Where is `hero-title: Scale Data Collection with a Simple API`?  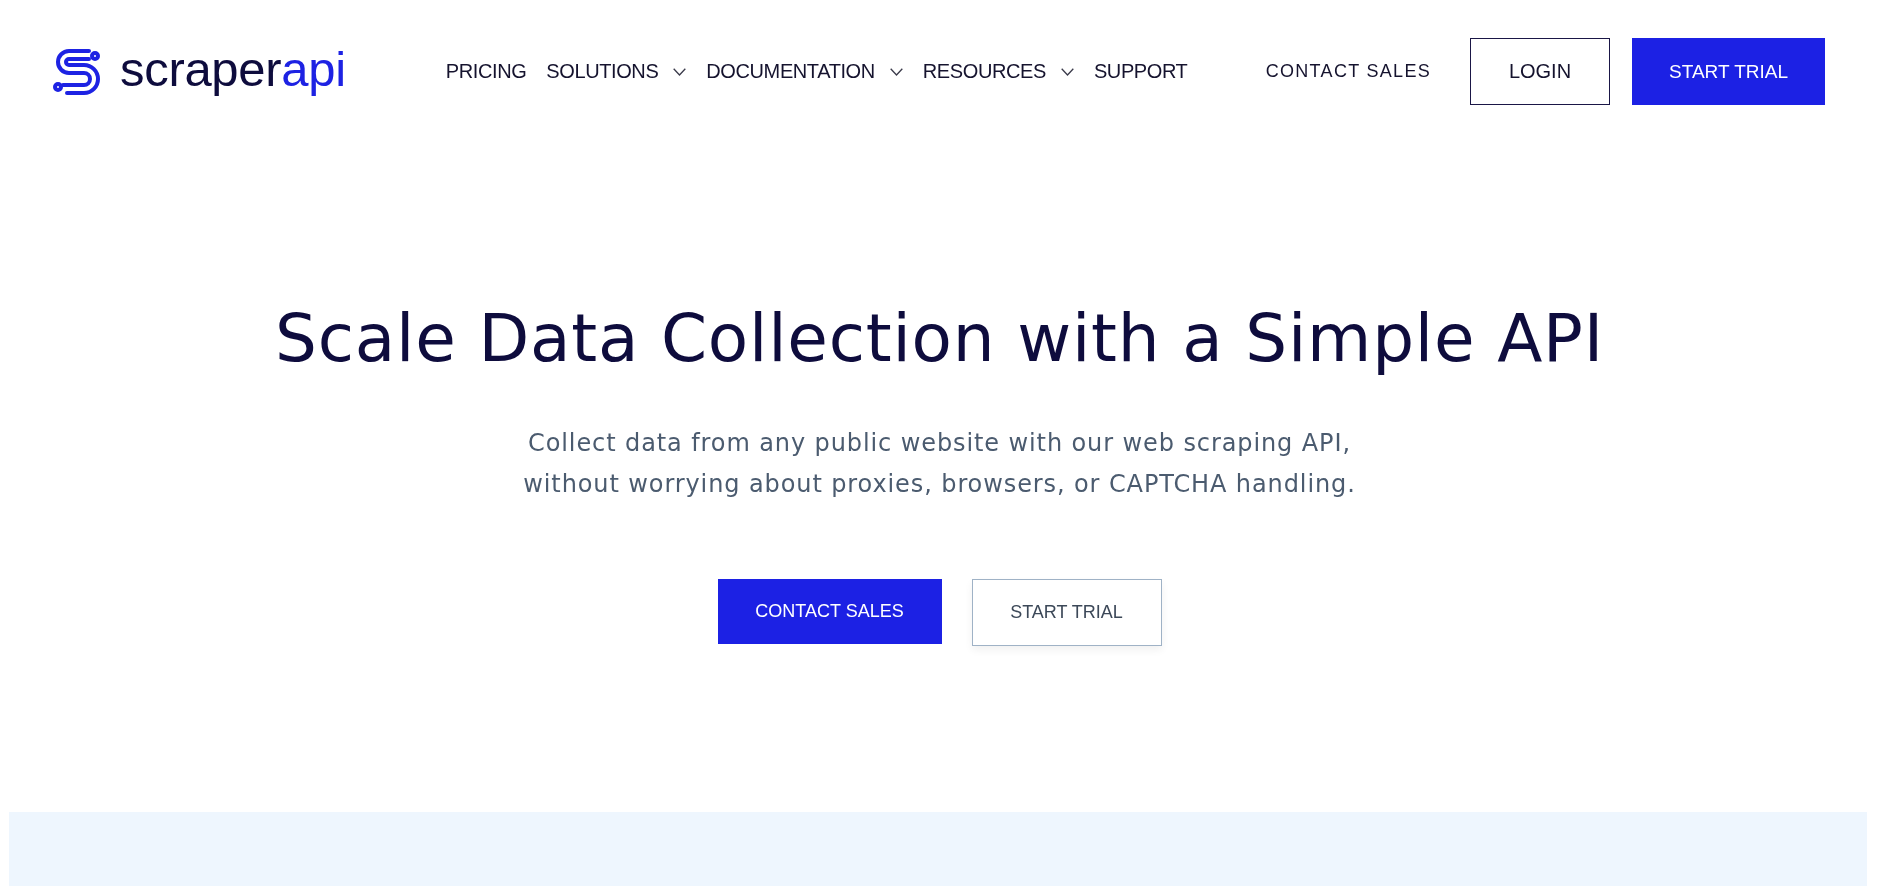 hero-title: Scale Data Collection with a Simple API is located at coordinates (939, 339).